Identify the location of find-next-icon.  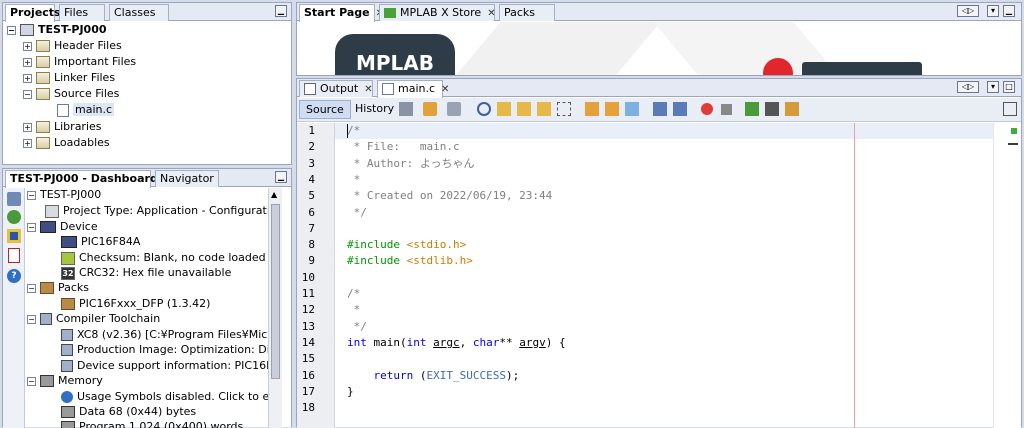
(524, 109).